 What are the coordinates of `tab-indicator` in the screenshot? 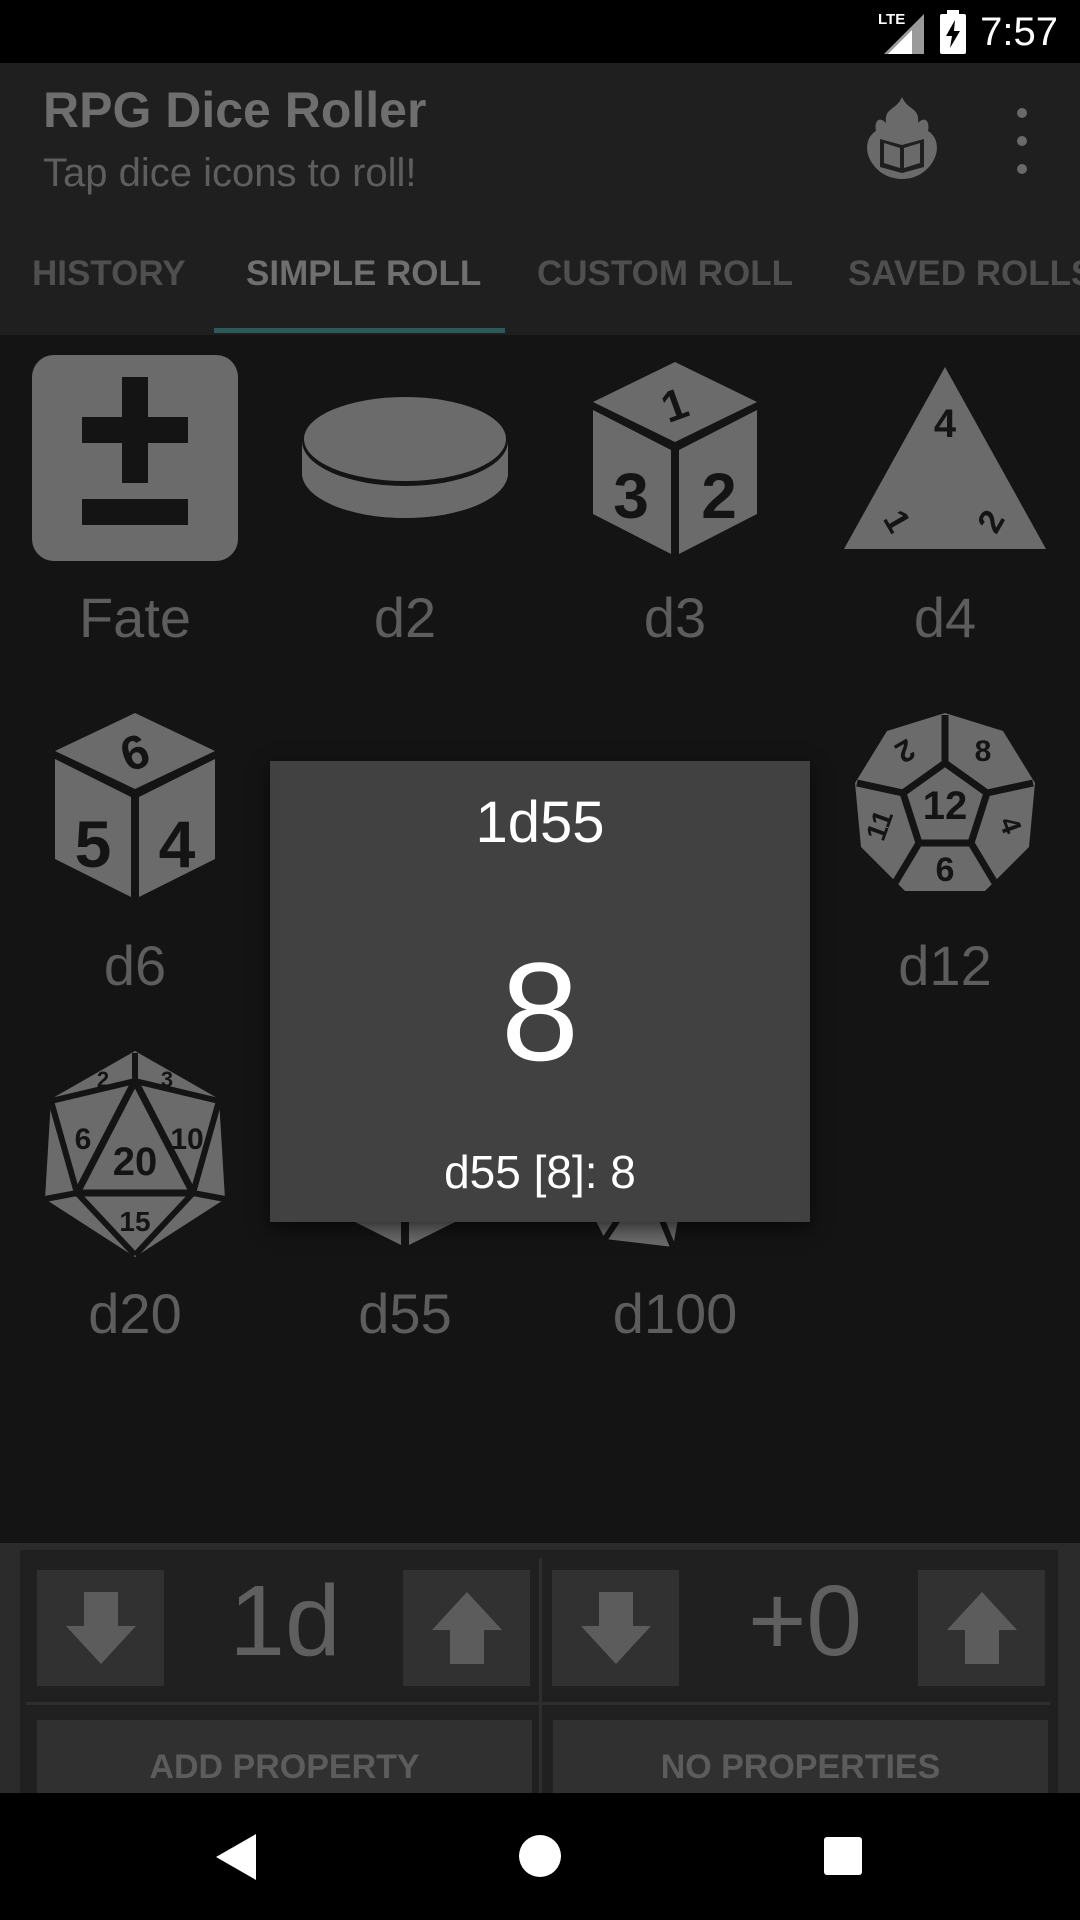 It's located at (359, 330).